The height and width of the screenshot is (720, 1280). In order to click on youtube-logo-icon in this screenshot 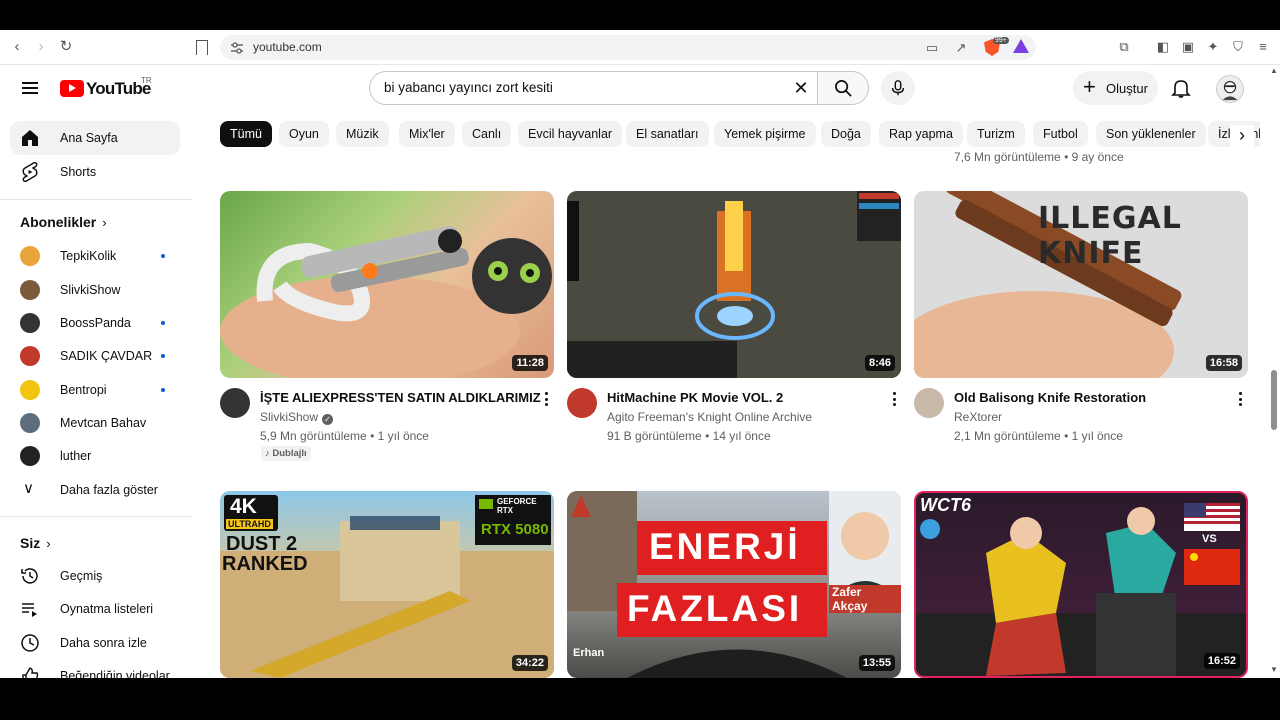, I will do `click(72, 88)`.